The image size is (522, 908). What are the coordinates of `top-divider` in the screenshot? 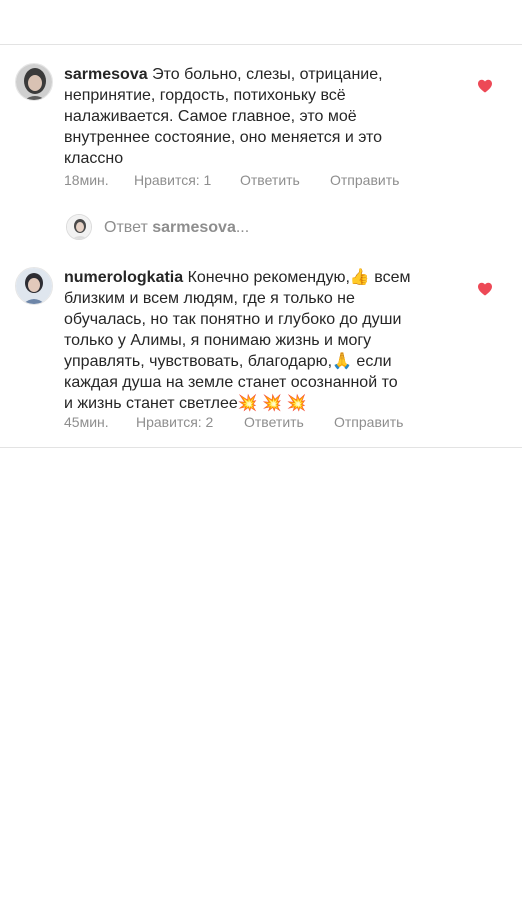 It's located at (261, 44).